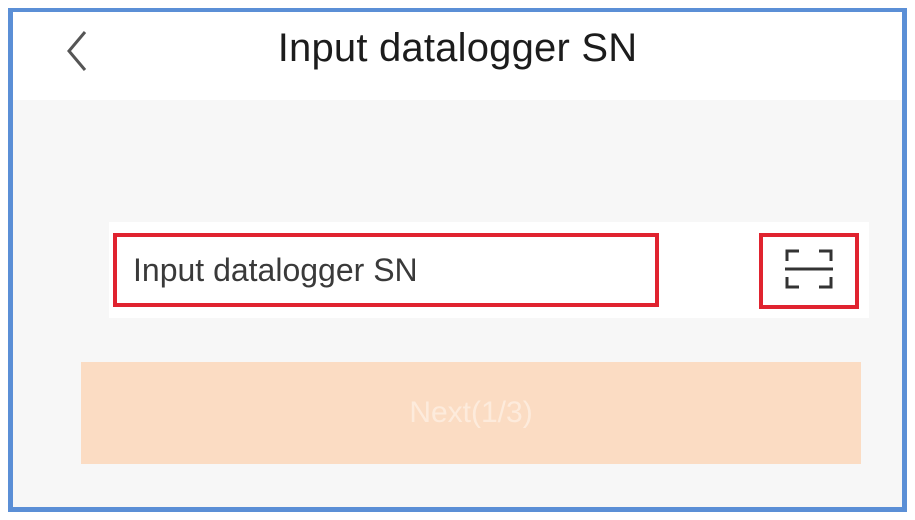  Describe the element at coordinates (386, 270) in the screenshot. I see `datalogger-sn-input` at that location.